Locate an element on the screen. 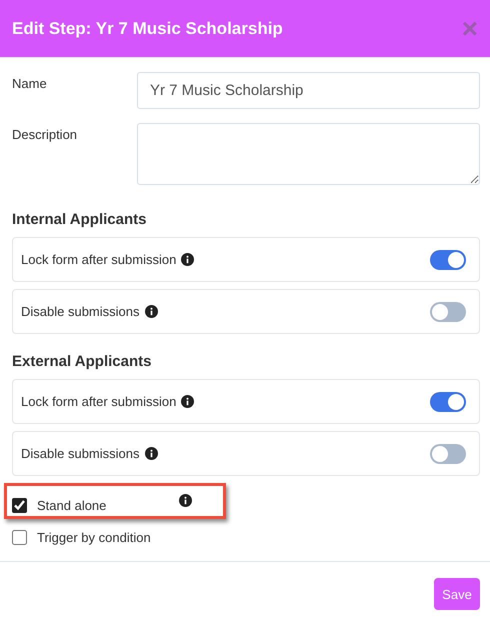 This screenshot has width=490, height=620. checkbox-label: Trigger by condition is located at coordinates (94, 537).